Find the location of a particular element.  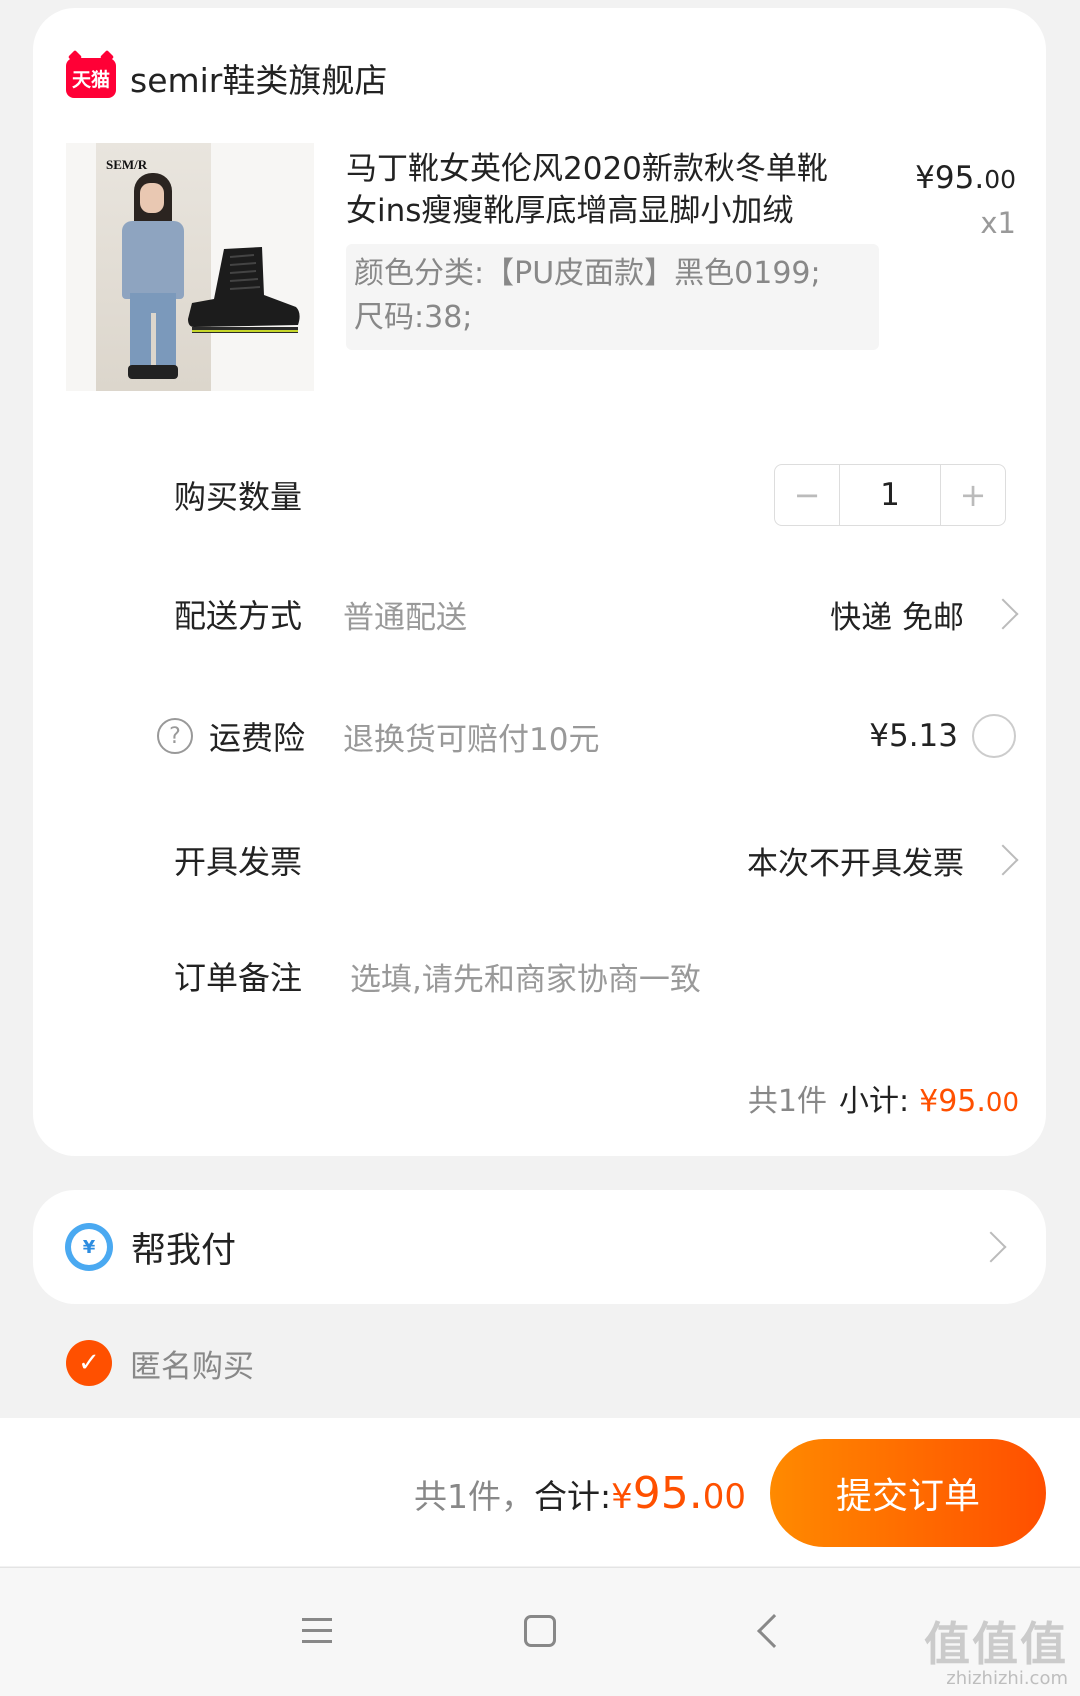

product-price-dec: 00 is located at coordinates (1000, 179).